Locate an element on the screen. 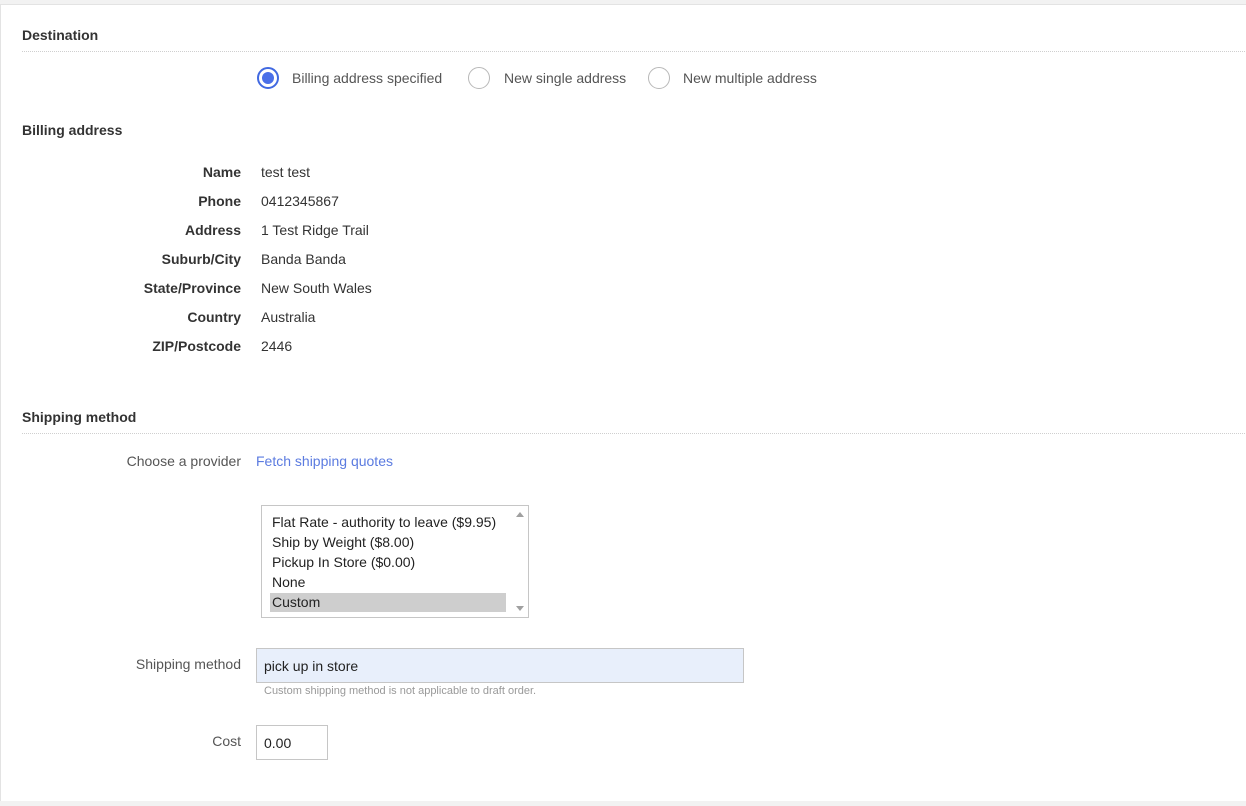 The width and height of the screenshot is (1246, 806). field-label-name: Name is located at coordinates (221, 172).